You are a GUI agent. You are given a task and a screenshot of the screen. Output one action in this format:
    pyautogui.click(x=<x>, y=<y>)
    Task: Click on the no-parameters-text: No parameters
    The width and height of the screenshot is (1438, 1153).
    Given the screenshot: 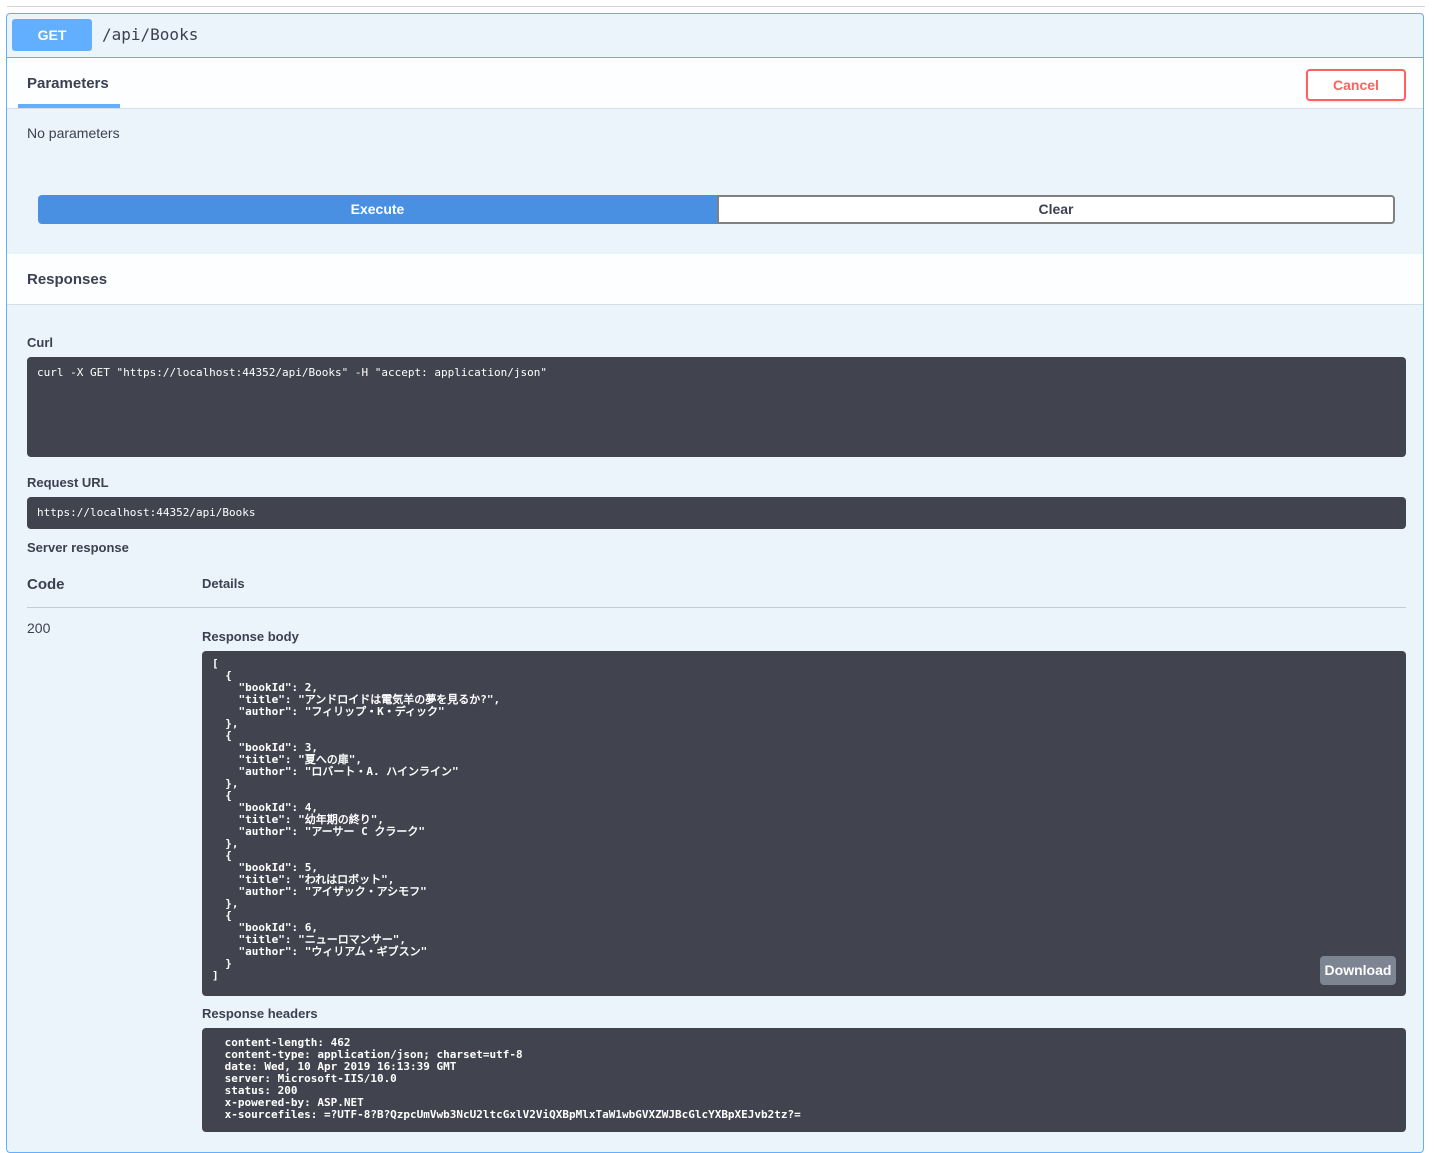 What is the action you would take?
    pyautogui.click(x=73, y=133)
    